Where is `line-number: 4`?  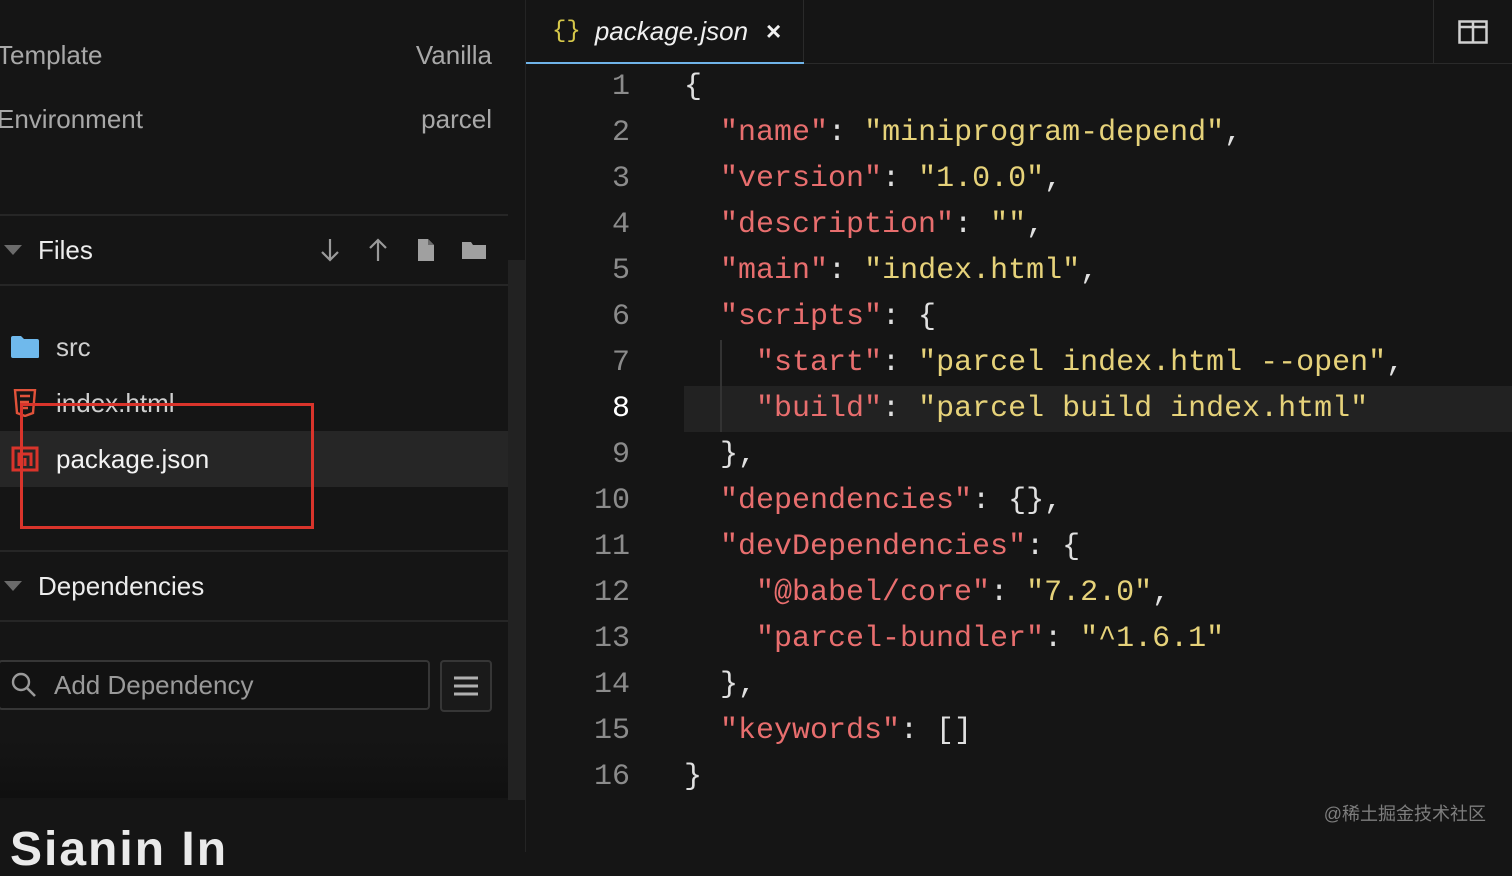
line-number: 4 is located at coordinates (620, 225).